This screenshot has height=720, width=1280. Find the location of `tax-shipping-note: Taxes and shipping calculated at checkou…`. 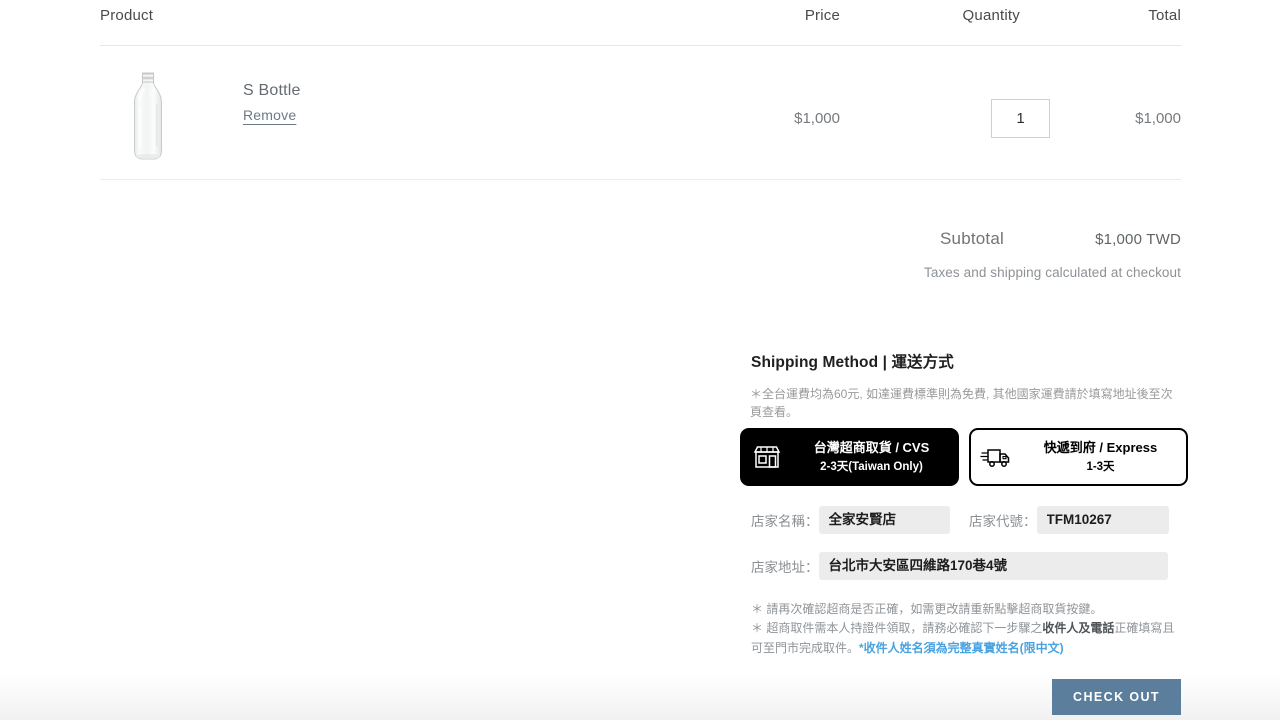

tax-shipping-note: Taxes and shipping calculated at checkou… is located at coordinates (1052, 272).